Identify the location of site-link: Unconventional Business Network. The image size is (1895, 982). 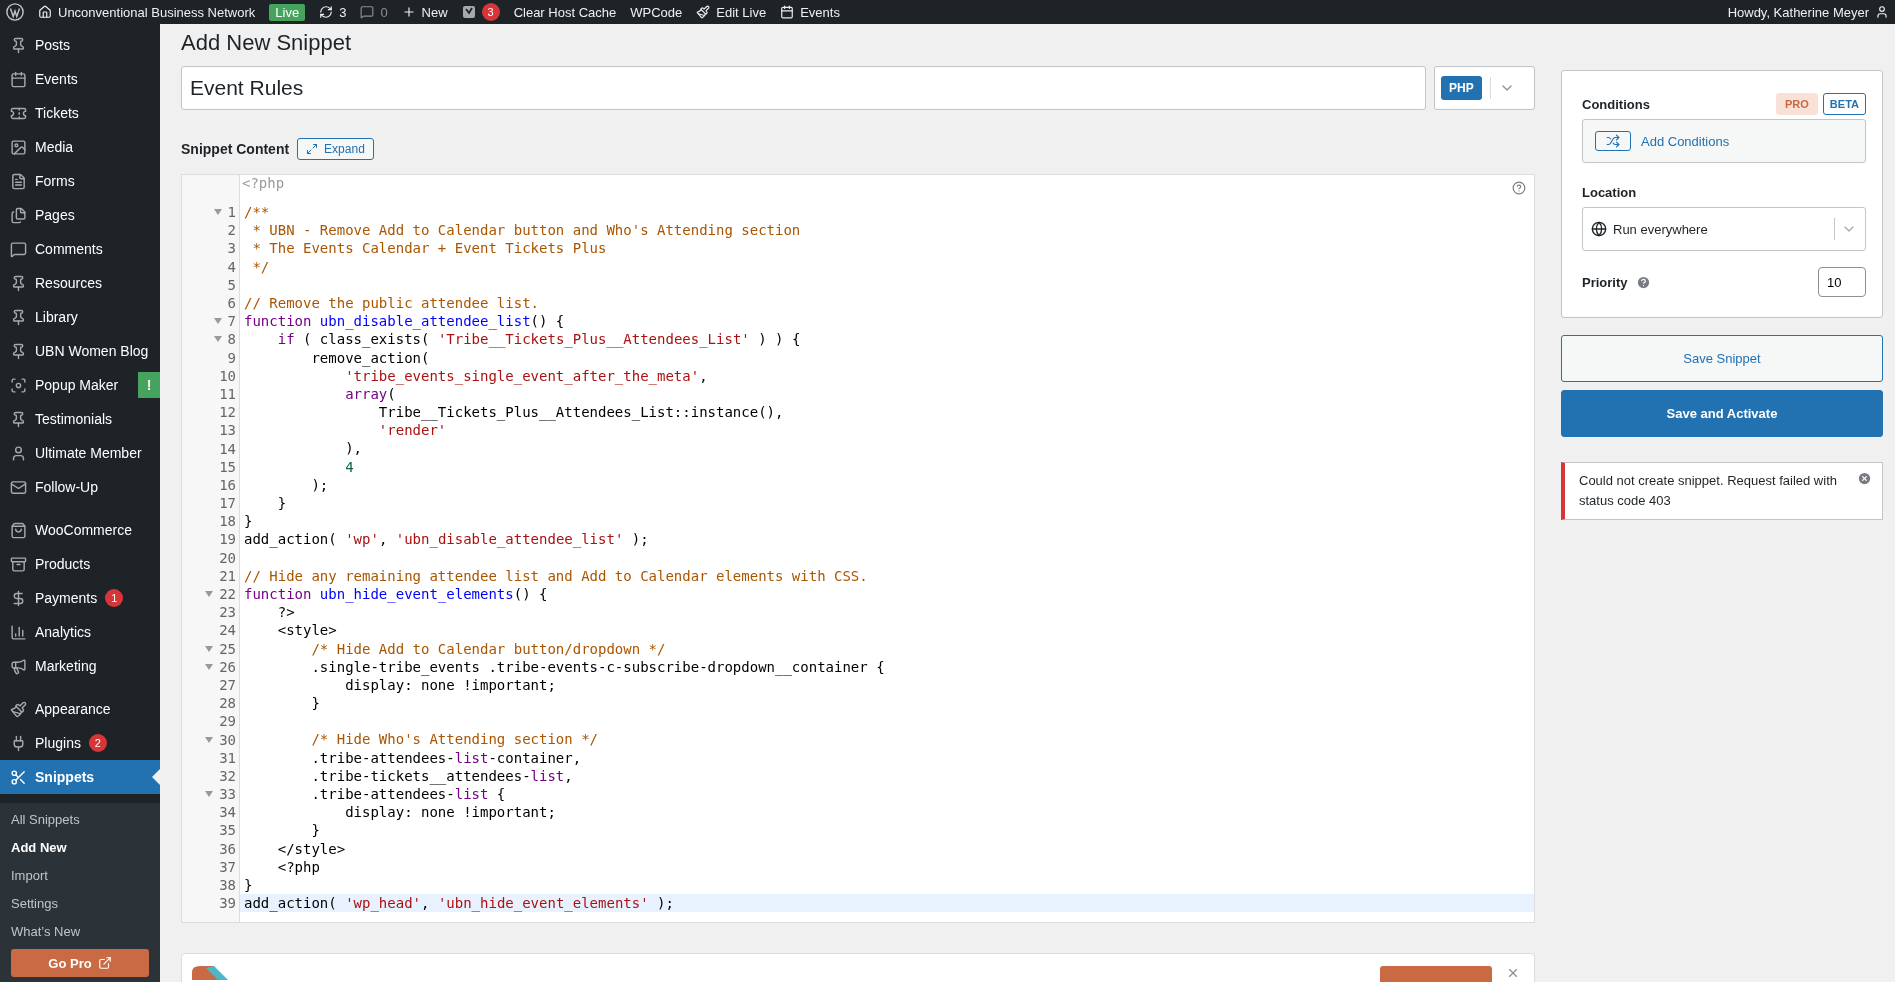
(147, 12).